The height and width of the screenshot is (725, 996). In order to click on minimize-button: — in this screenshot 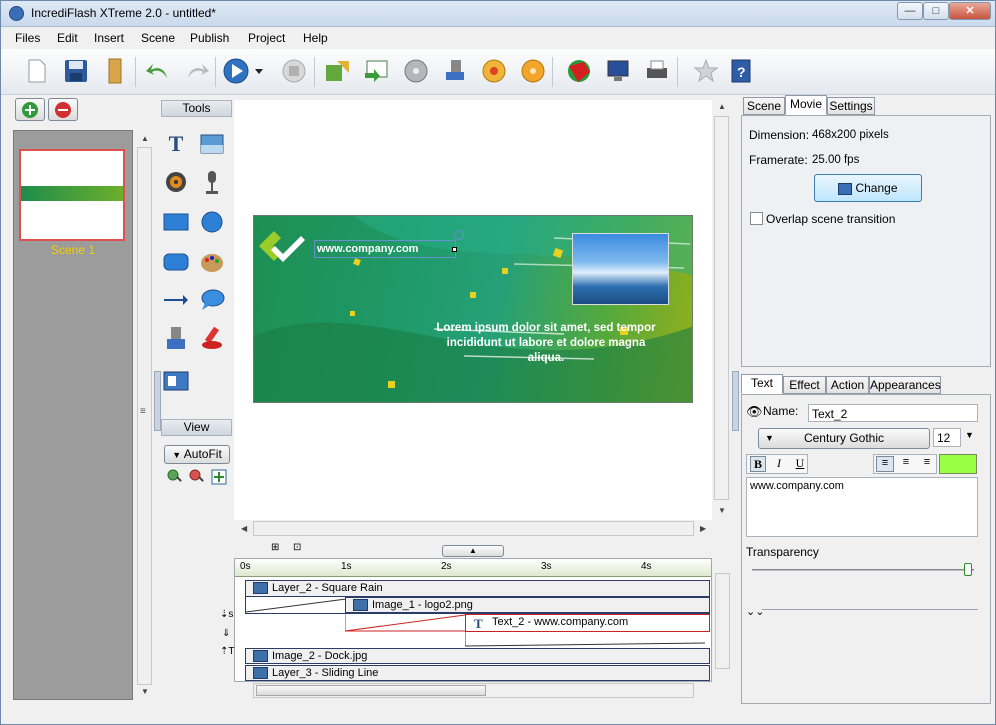, I will do `click(910, 11)`.